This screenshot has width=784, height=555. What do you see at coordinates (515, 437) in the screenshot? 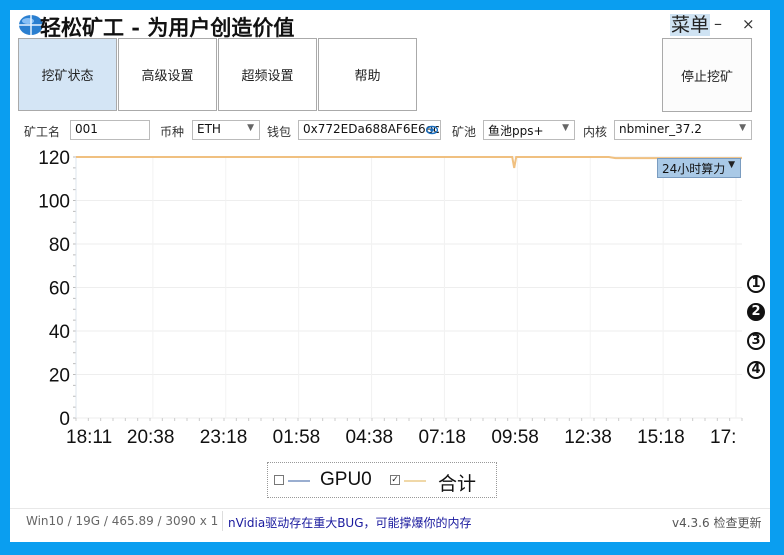
I see `x-tick-label: 09:58` at bounding box center [515, 437].